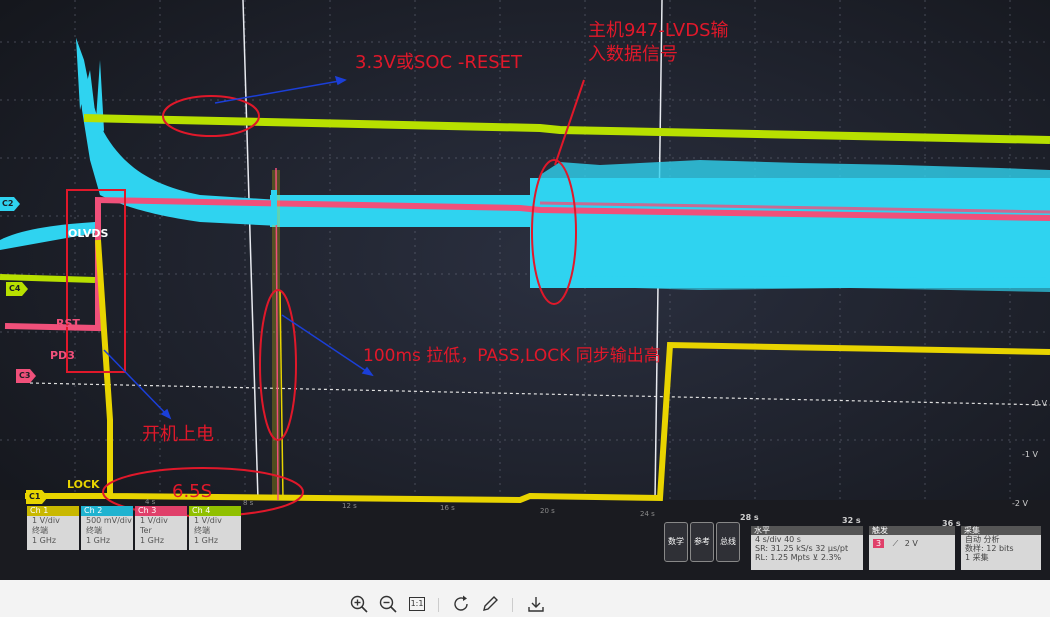 The image size is (1050, 617). I want to click on channel-4-title: Ch 4, so click(215, 511).